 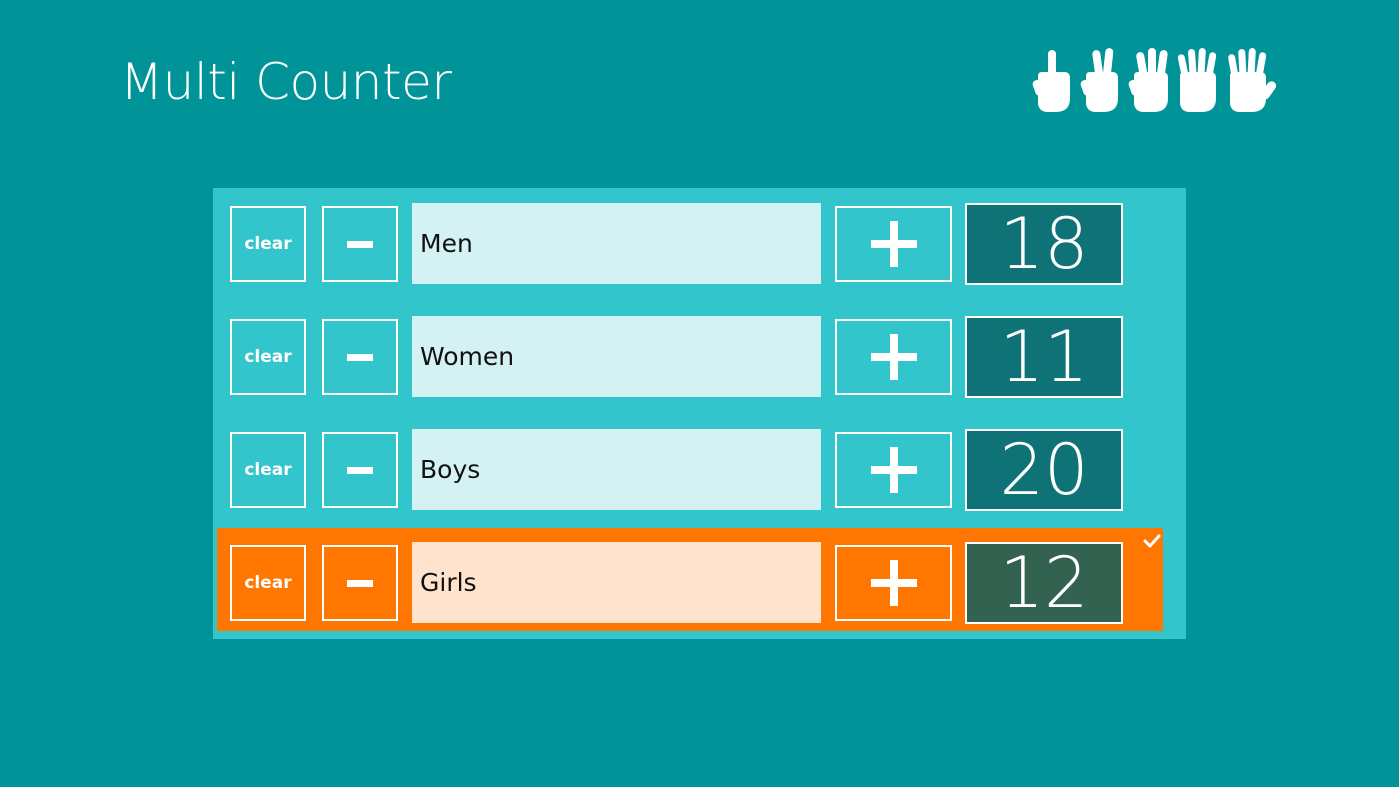 I want to click on counter-row-men: clear 18, so click(x=690, y=240).